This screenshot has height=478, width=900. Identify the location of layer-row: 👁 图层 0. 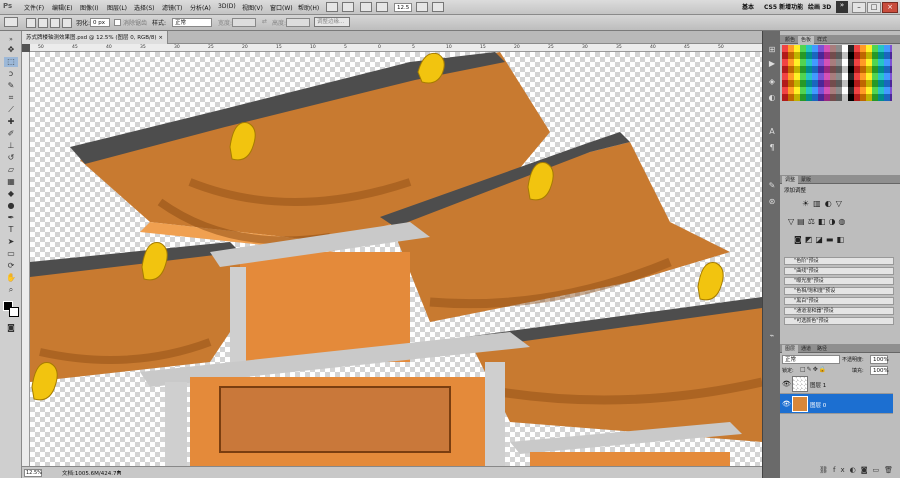
(836, 404).